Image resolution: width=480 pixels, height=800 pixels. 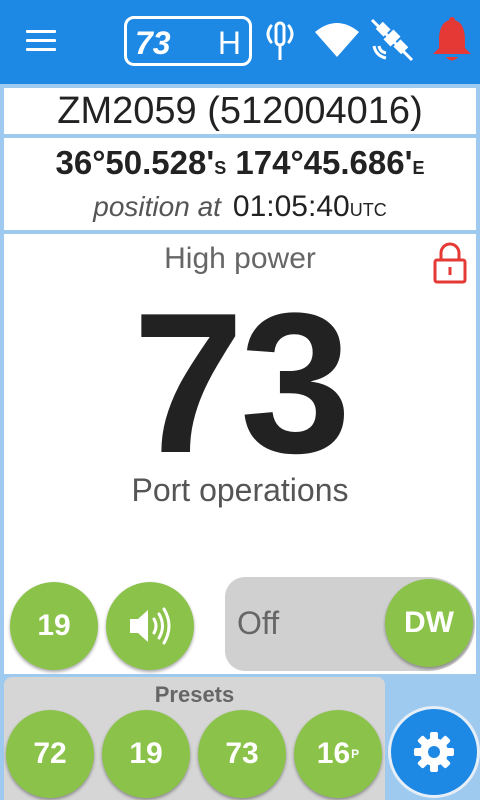 What do you see at coordinates (418, 168) in the screenshot?
I see `longitude-hemisphere: E` at bounding box center [418, 168].